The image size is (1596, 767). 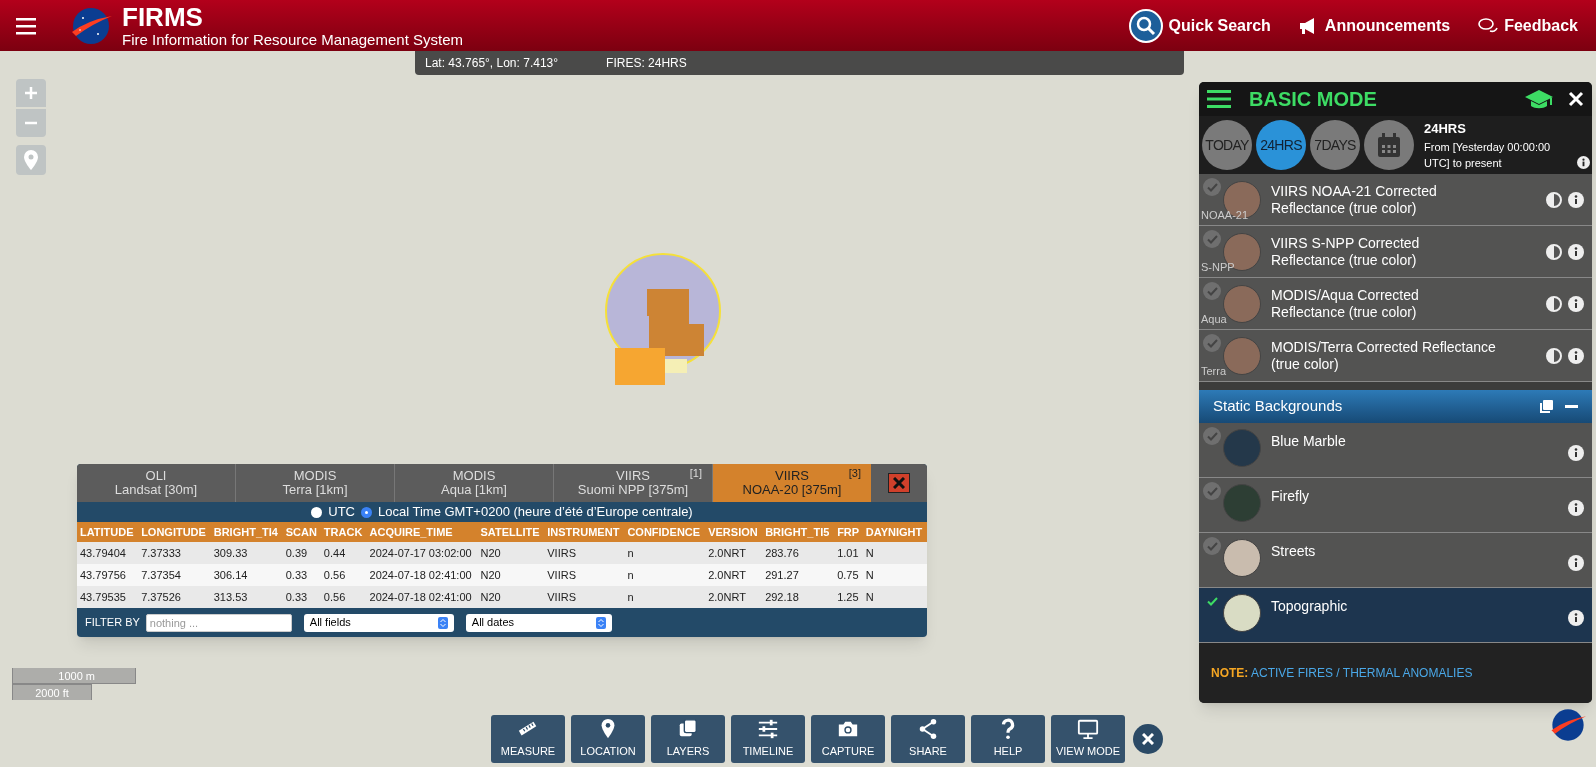 What do you see at coordinates (1218, 266) in the screenshot?
I see `satellite-tag: S-NPP` at bounding box center [1218, 266].